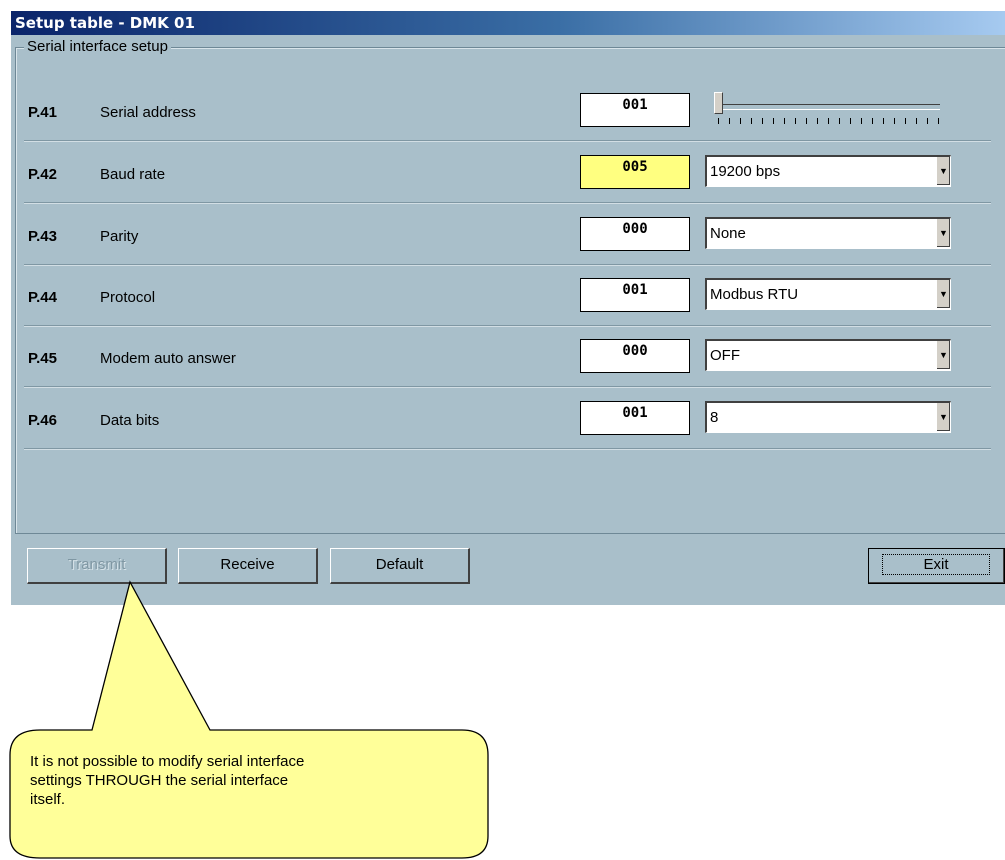 The height and width of the screenshot is (860, 1005). Describe the element at coordinates (48, 799) in the screenshot. I see `callout-line: itself.` at that location.